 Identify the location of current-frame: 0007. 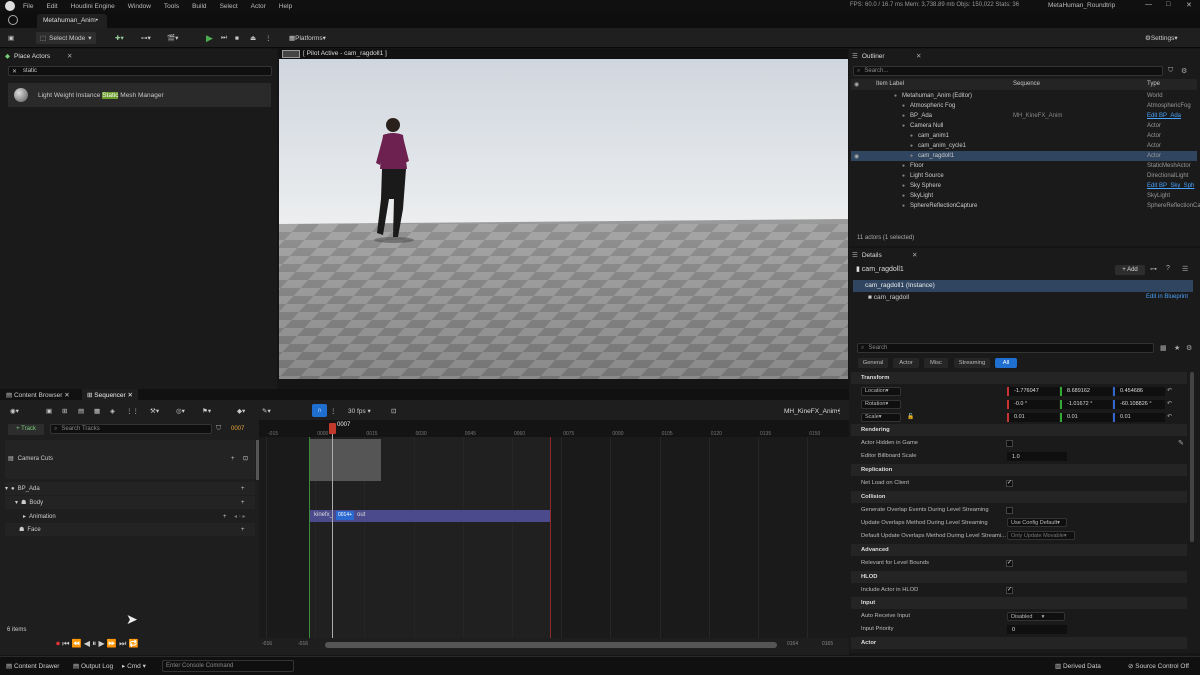
(237, 429).